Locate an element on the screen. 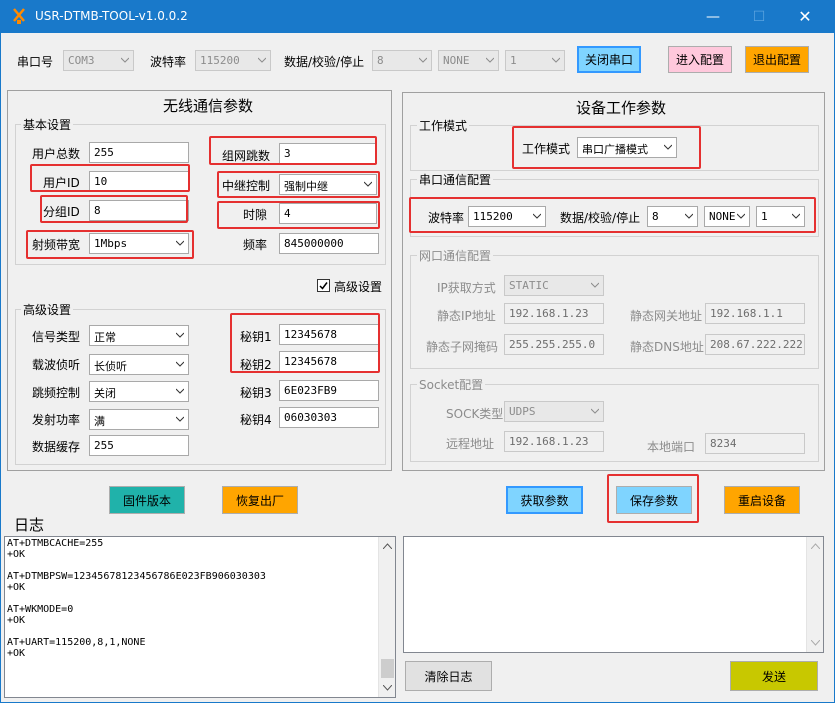 The height and width of the screenshot is (703, 835). ip-mode-select: STATIC is located at coordinates (554, 285).